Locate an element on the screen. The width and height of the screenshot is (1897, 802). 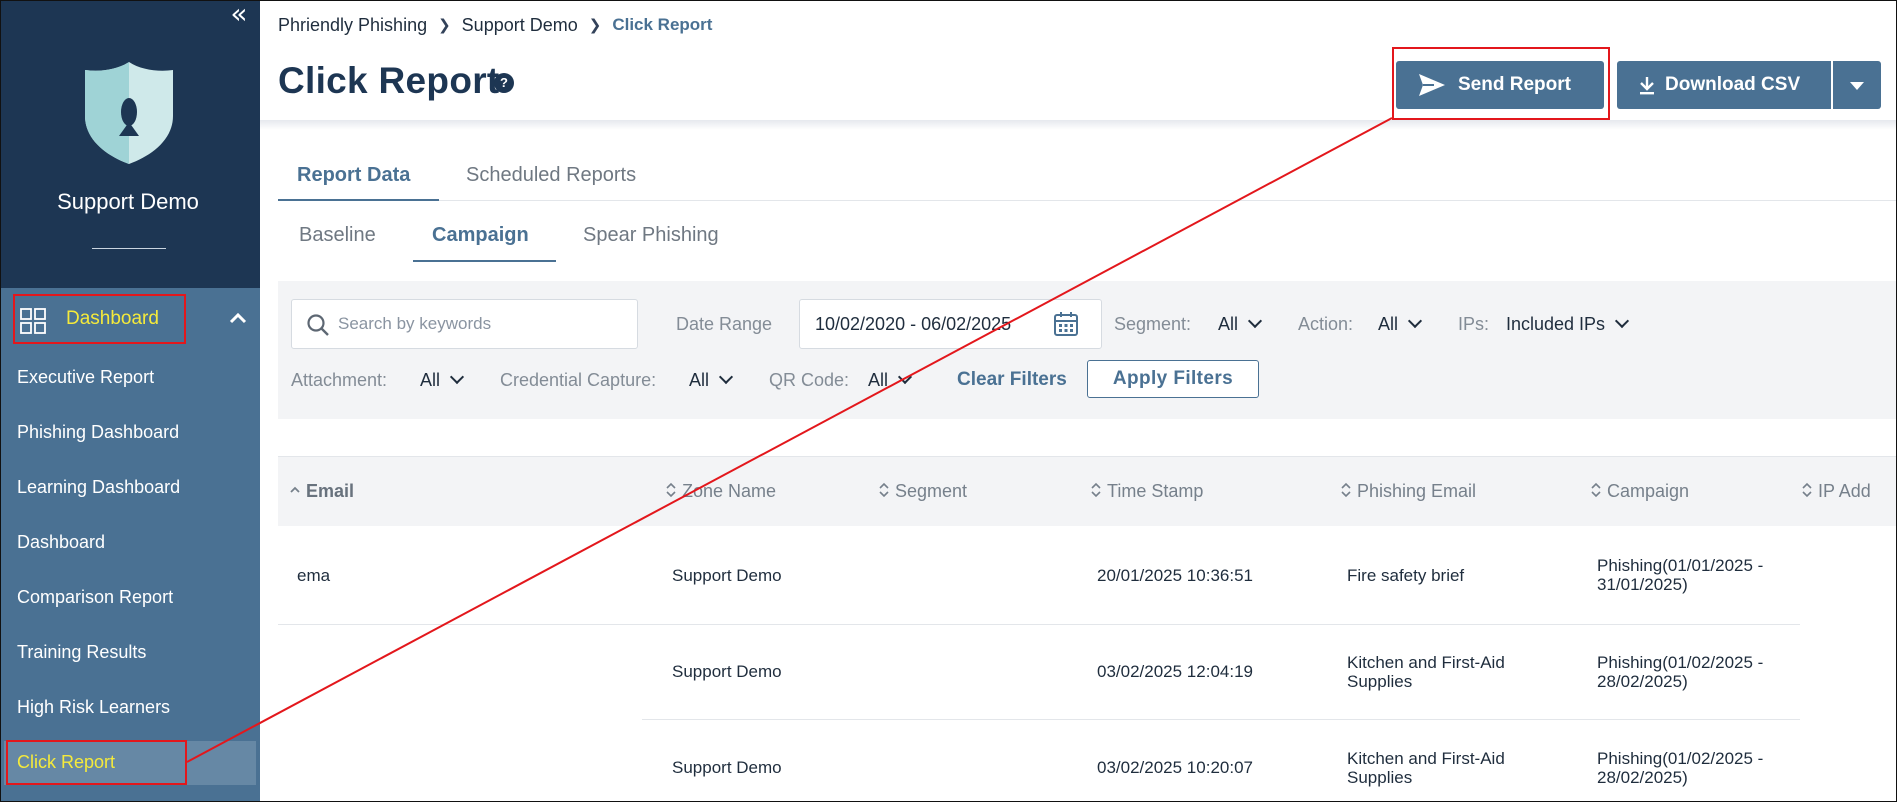
sidebar-section-dashboard: Dashboard is located at coordinates (130, 319).